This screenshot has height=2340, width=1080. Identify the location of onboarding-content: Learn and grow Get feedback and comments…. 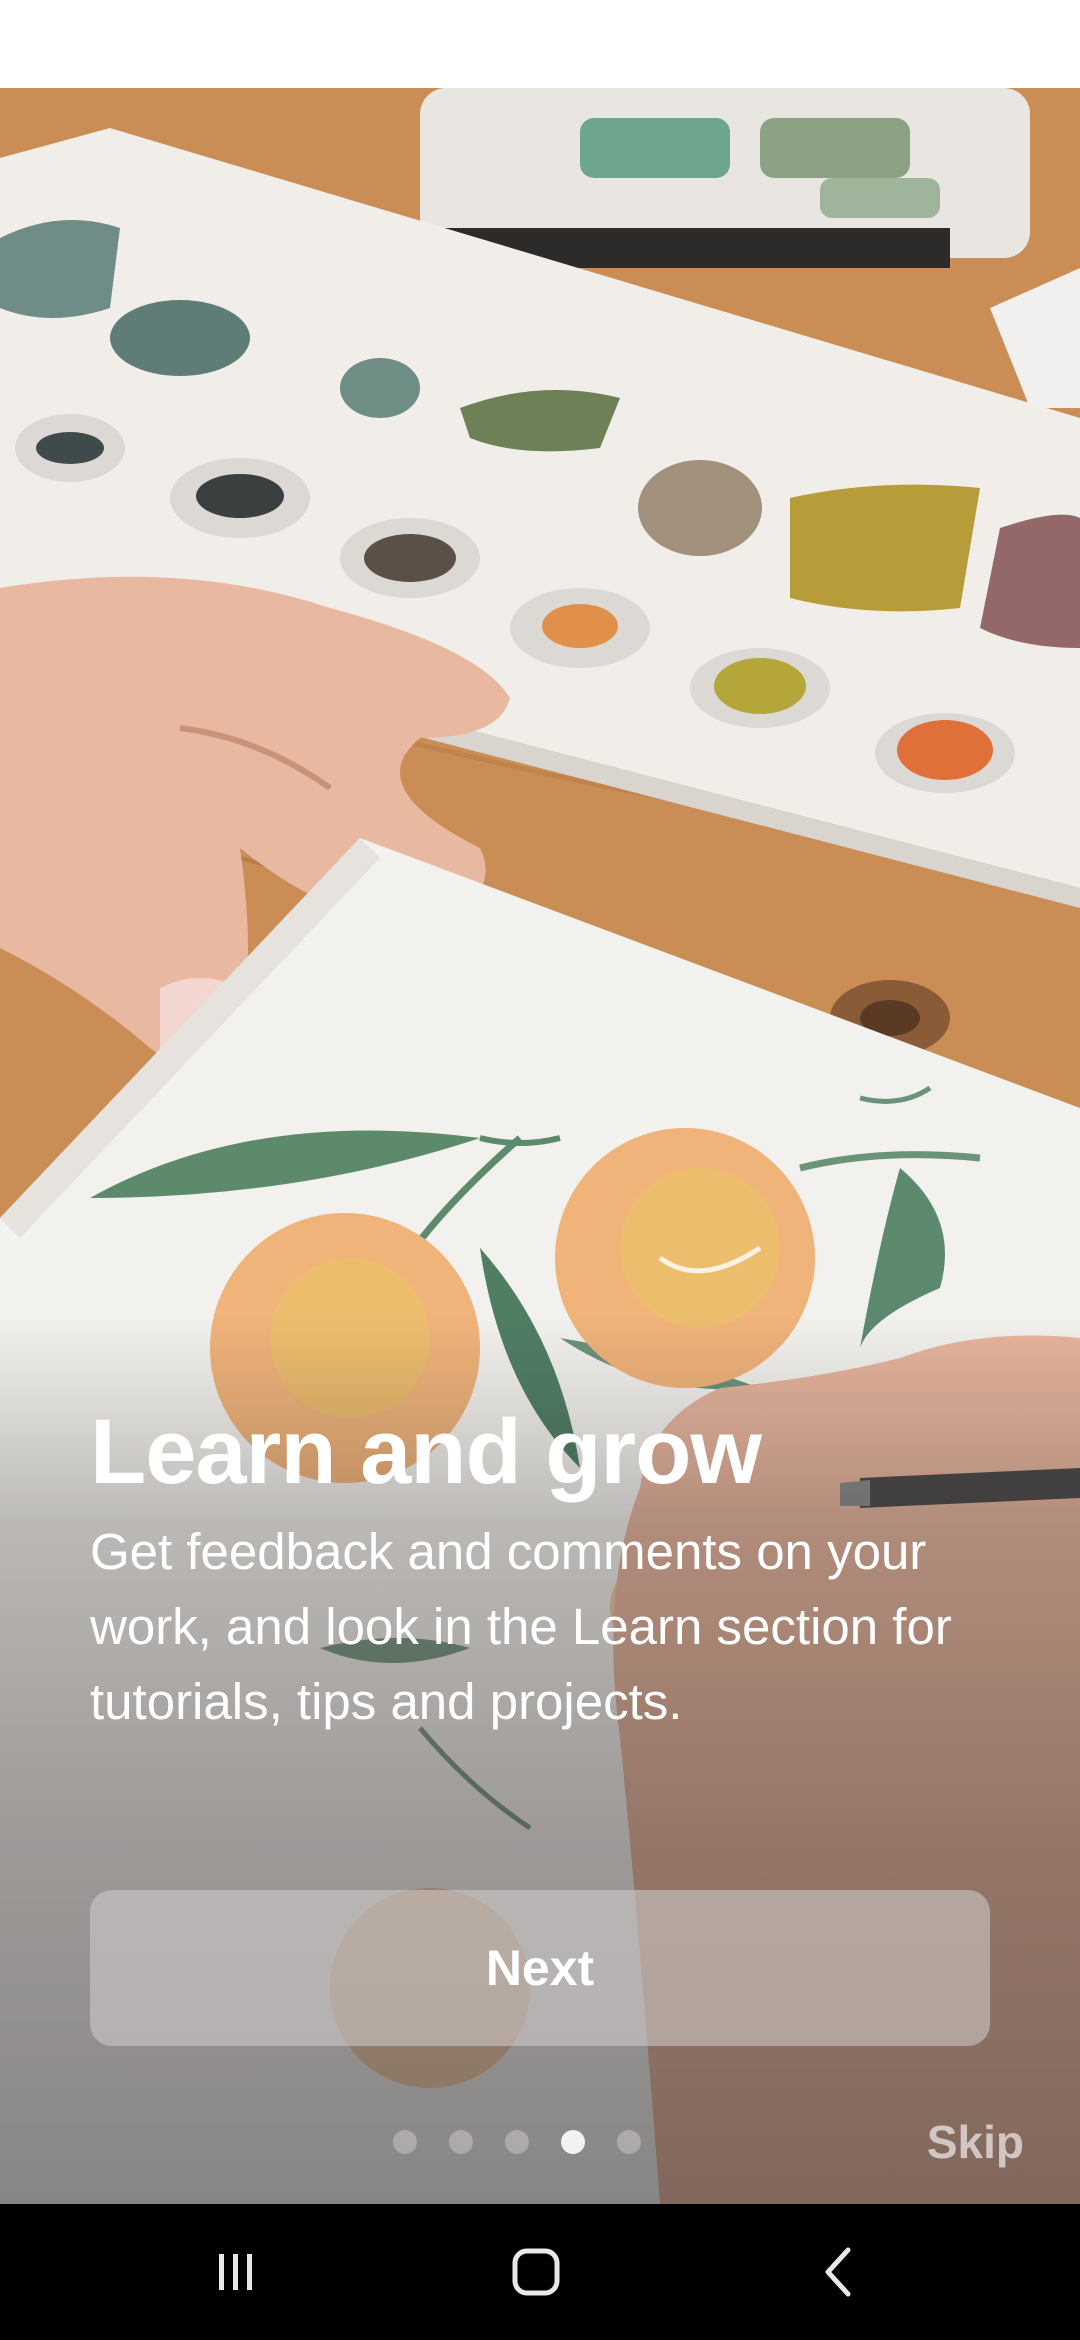
(540, 1568).